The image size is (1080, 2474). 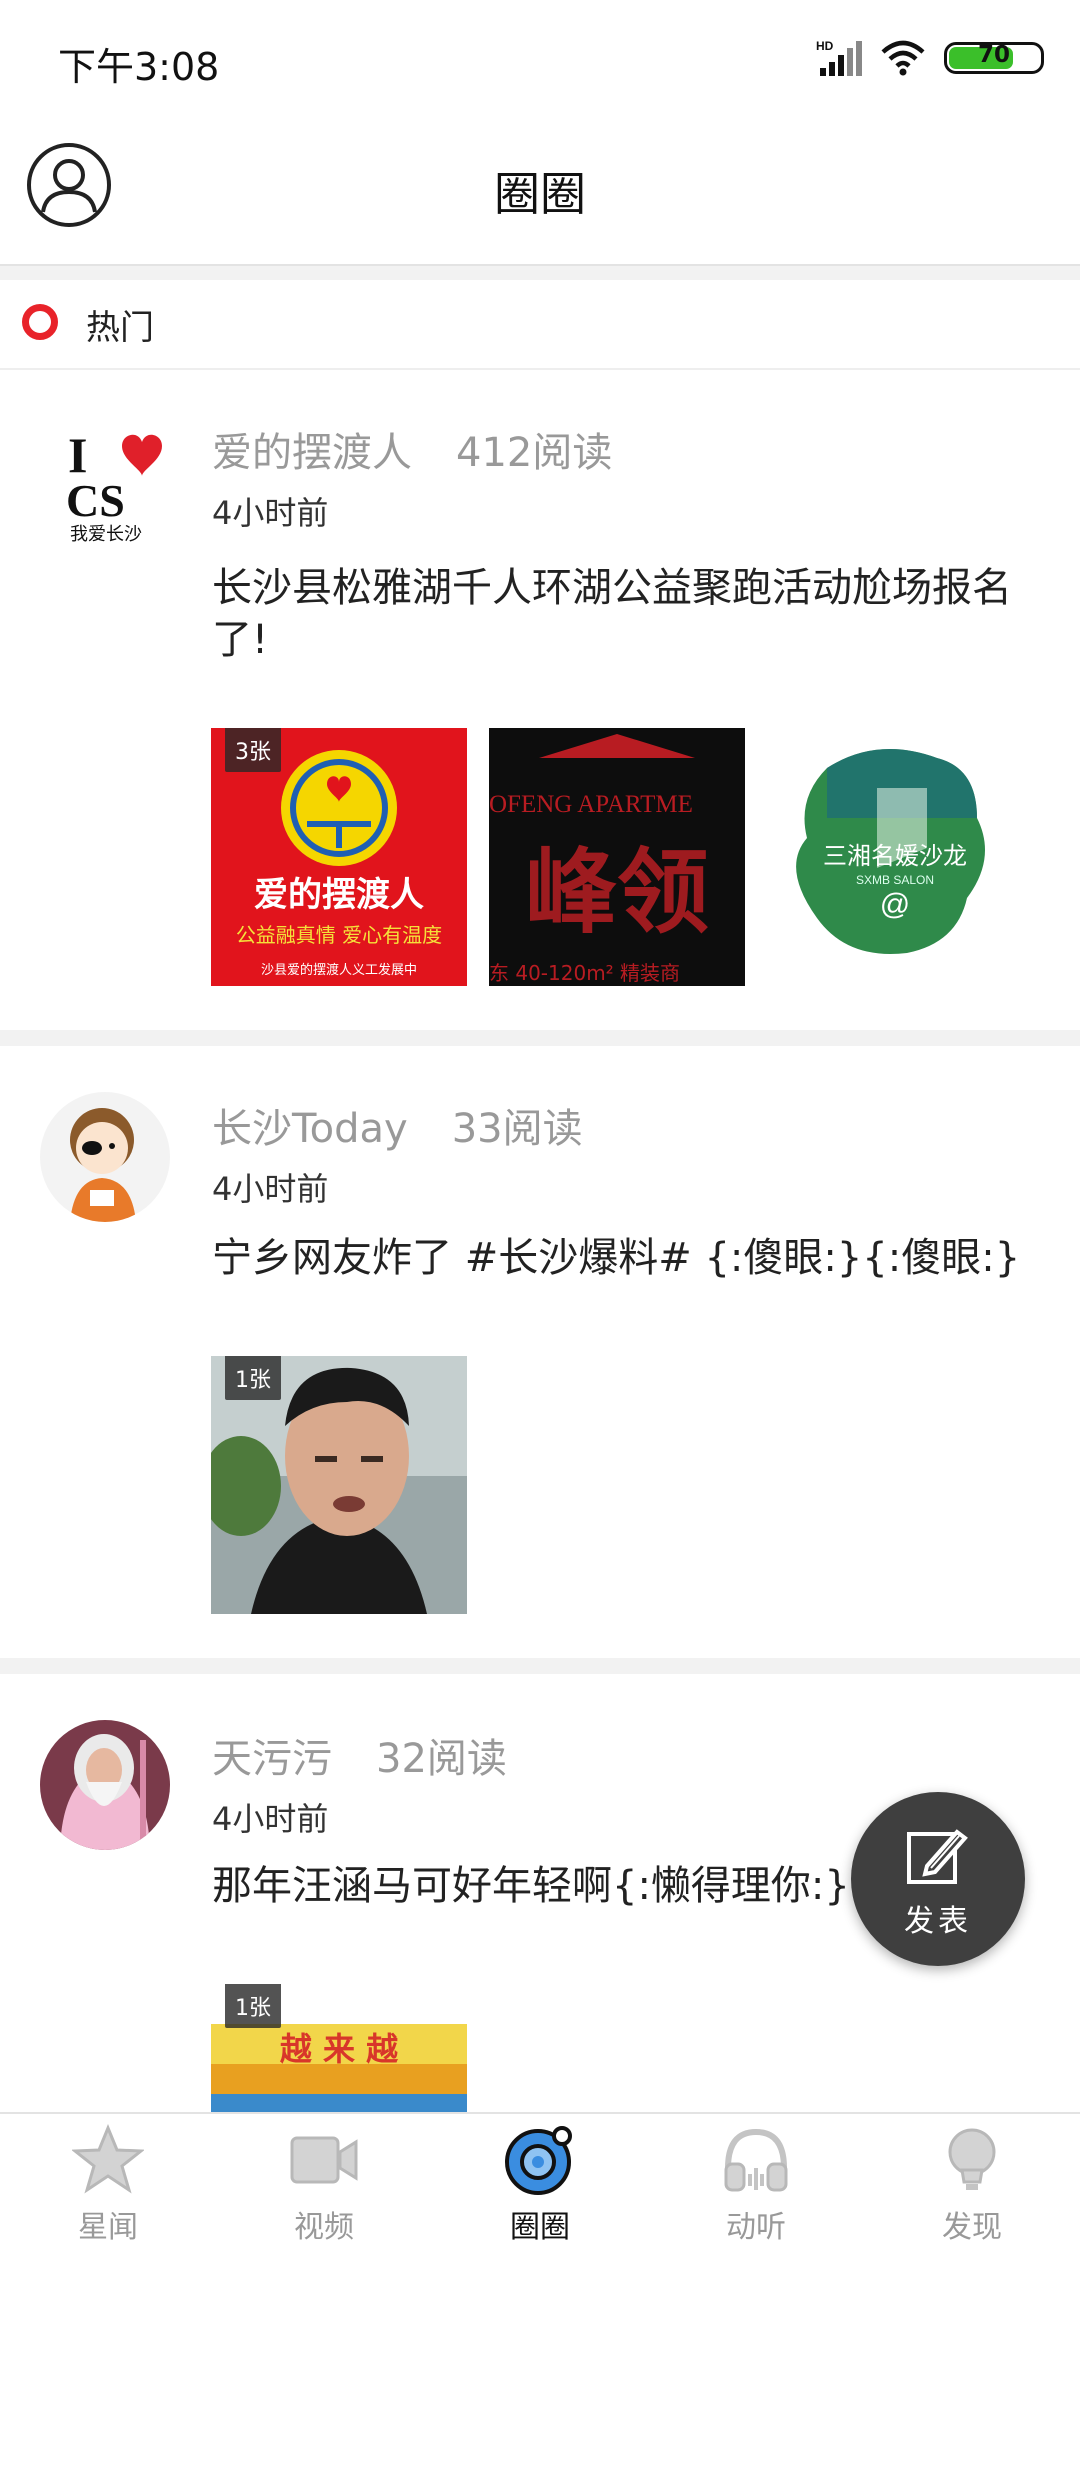 What do you see at coordinates (534, 453) in the screenshot?
I see `post-read-count: 412阅读` at bounding box center [534, 453].